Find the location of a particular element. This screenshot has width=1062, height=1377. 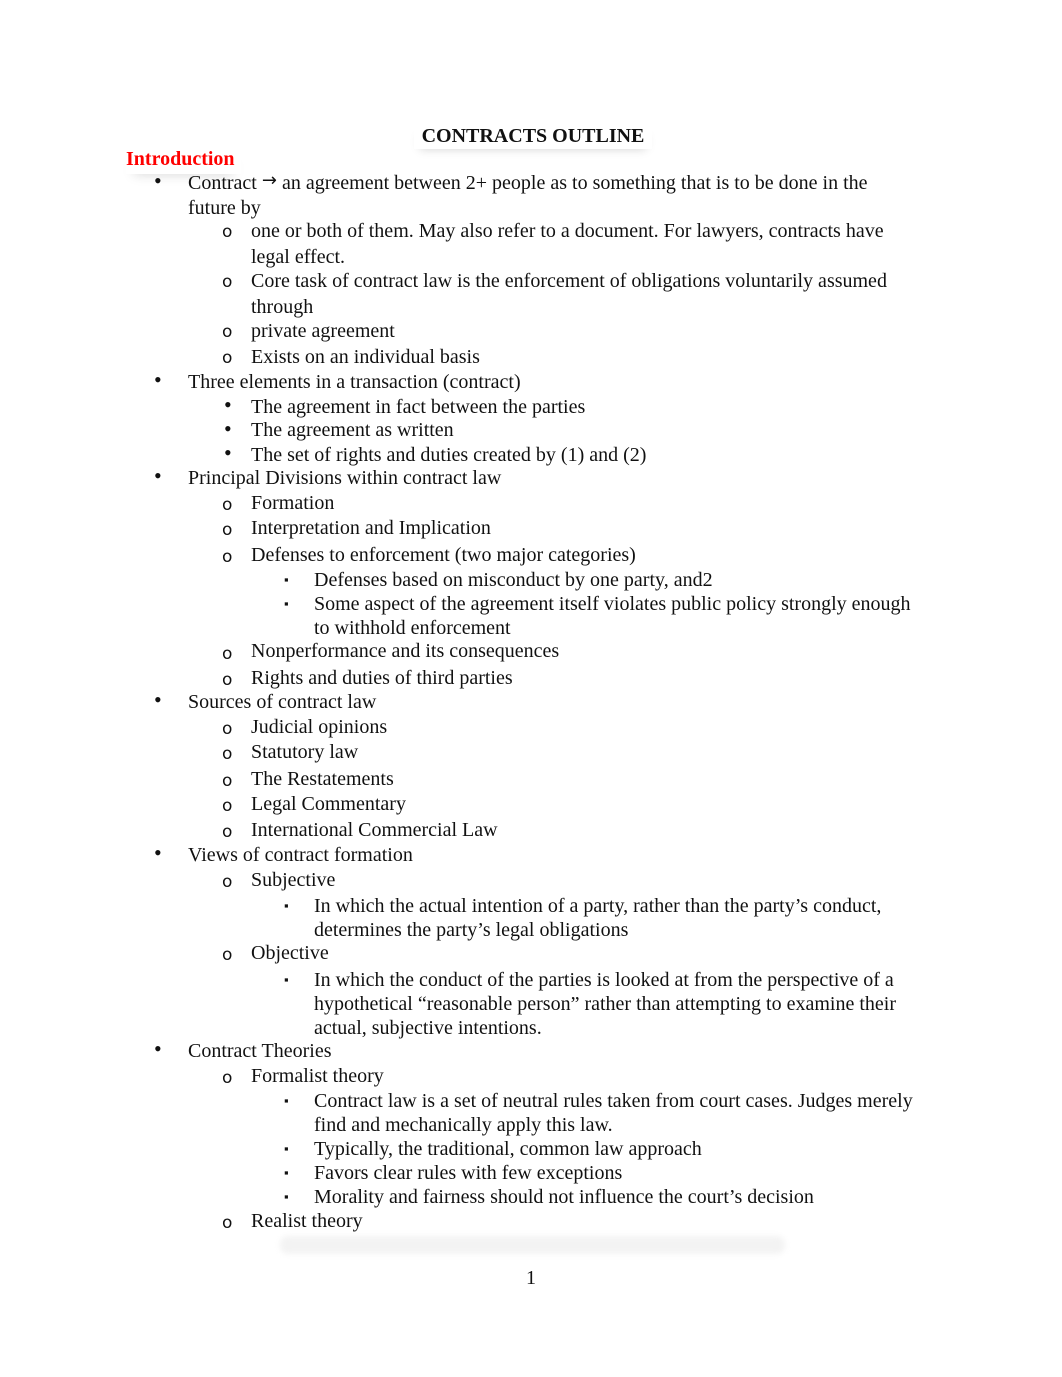

list-item: Favors clear rules with few exceptions is located at coordinates (468, 1173).